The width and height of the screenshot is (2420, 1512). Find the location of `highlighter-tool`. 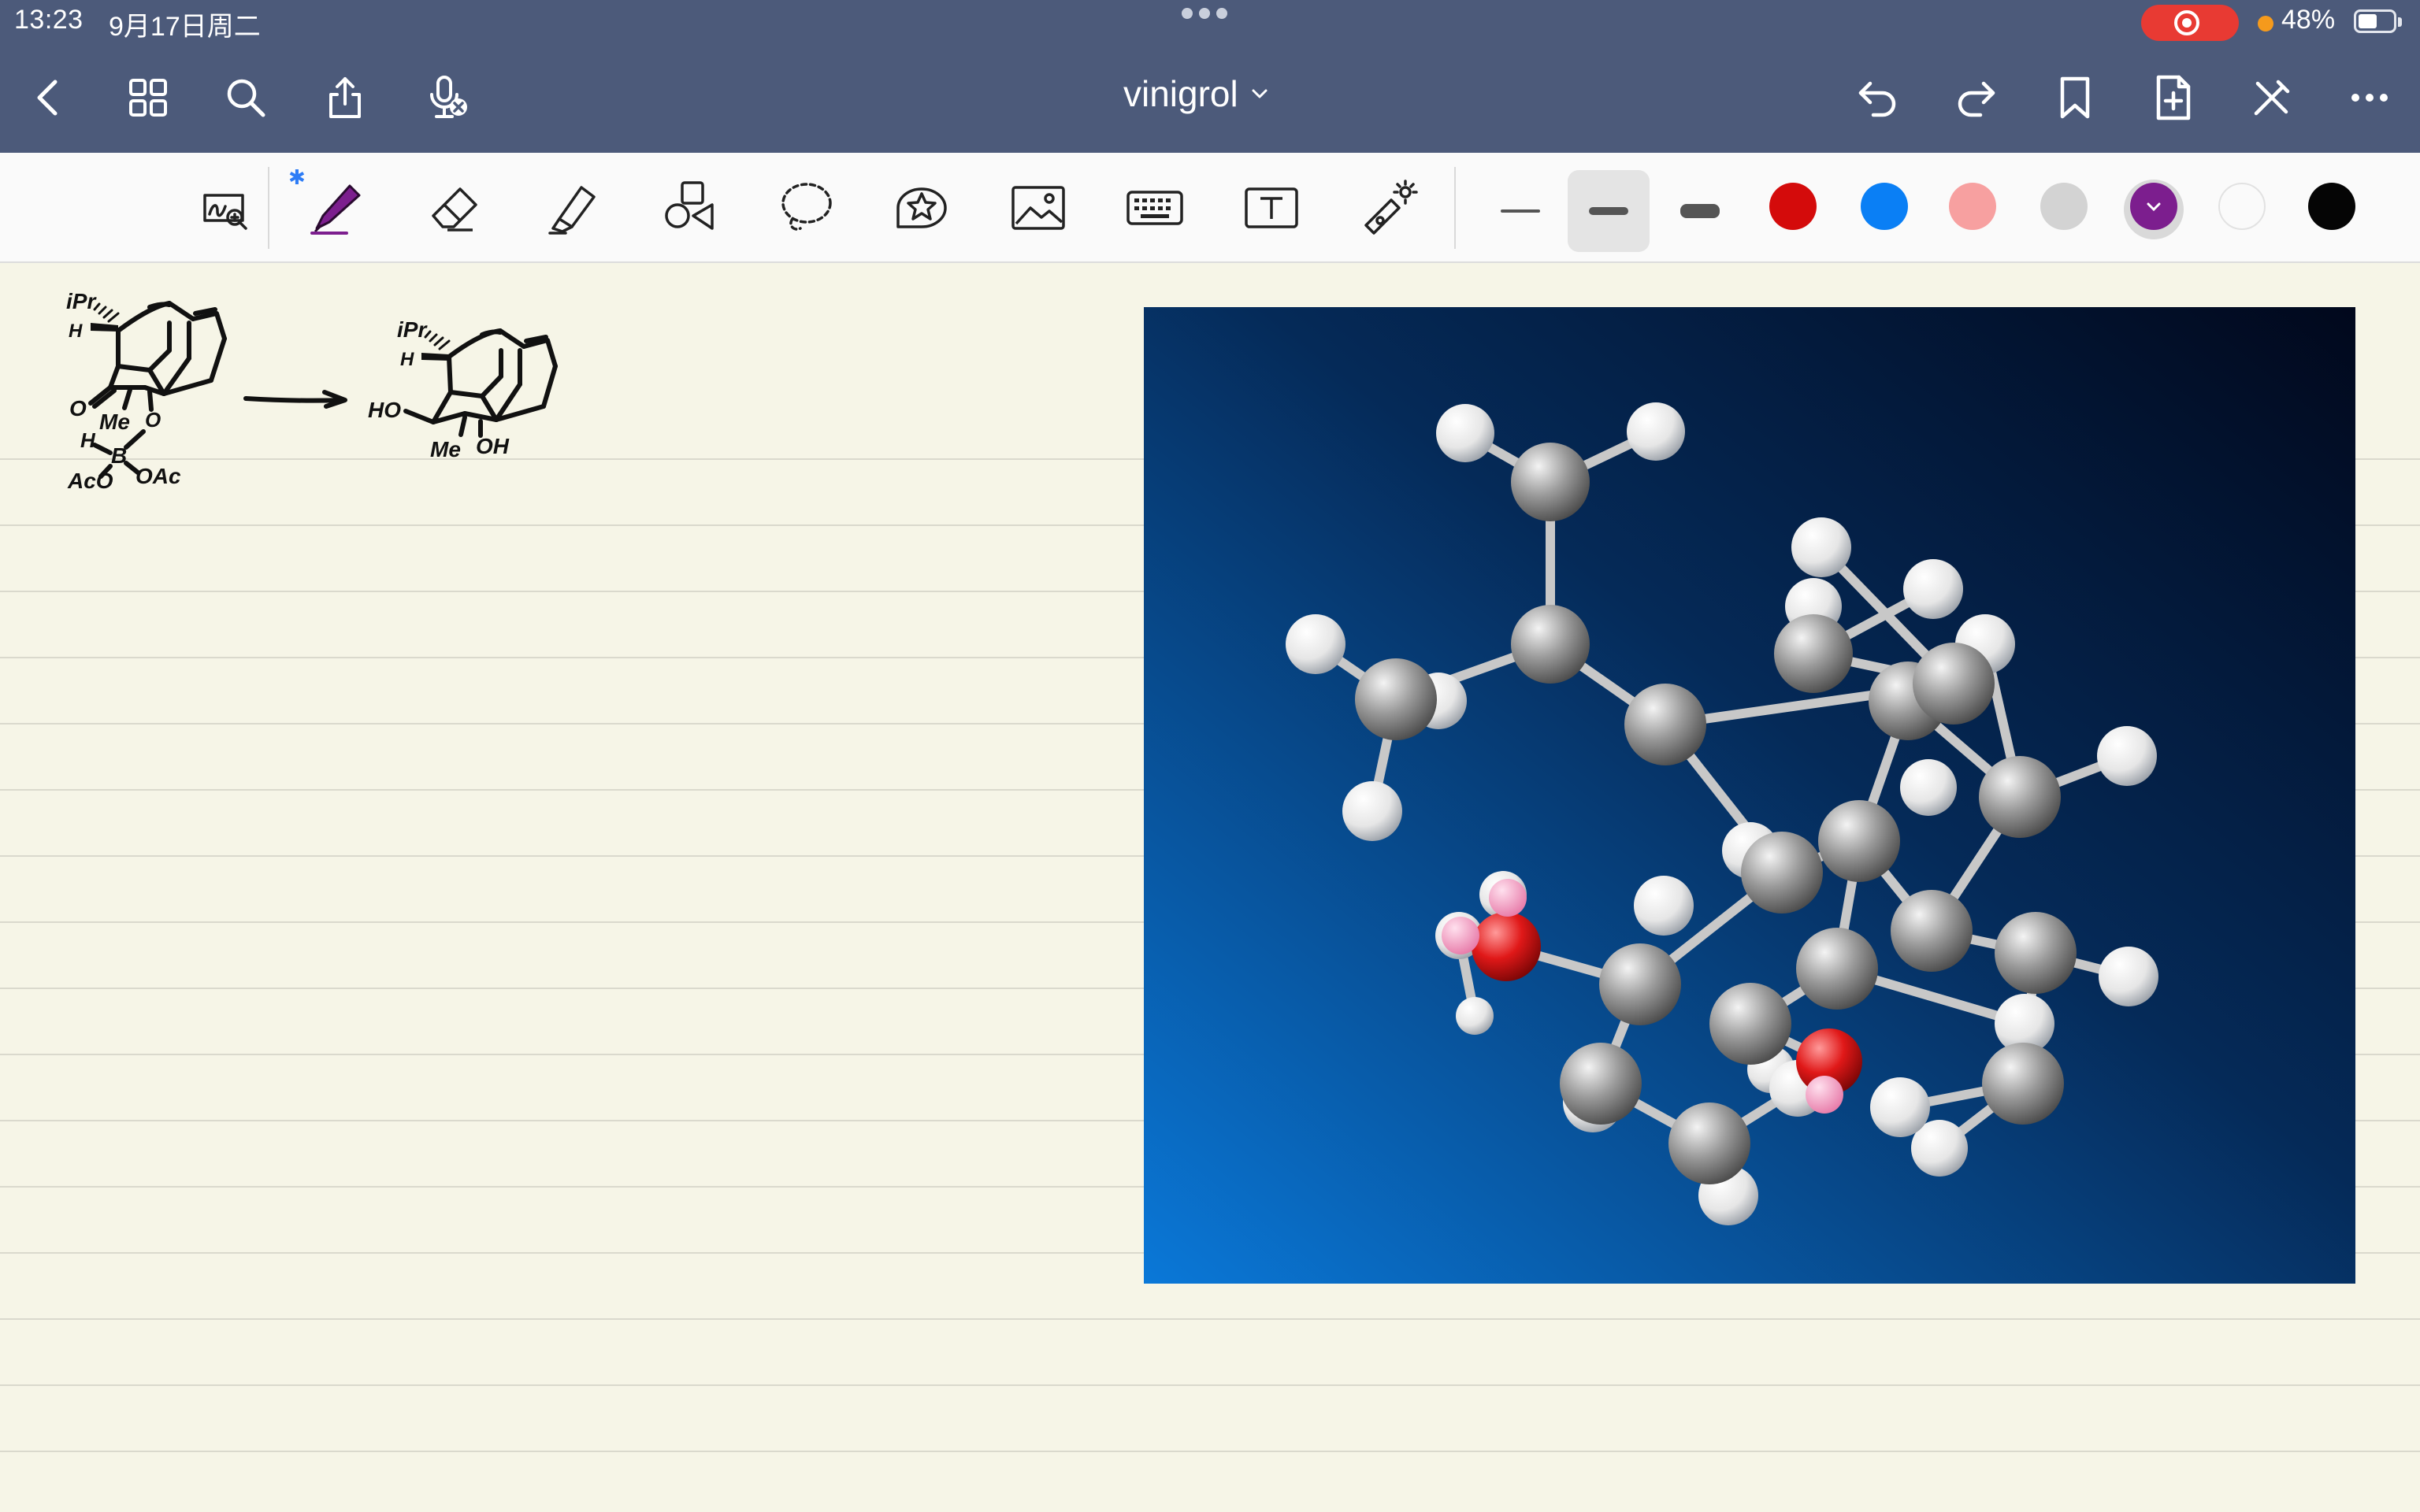

highlighter-tool is located at coordinates (573, 208).